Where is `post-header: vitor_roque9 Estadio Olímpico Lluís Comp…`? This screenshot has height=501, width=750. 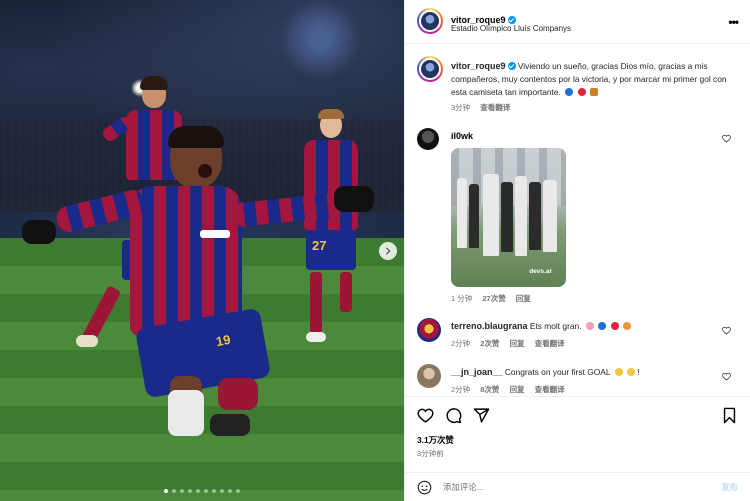
post-header: vitor_roque9 Estadio Olímpico Lluís Comp… is located at coordinates (577, 22).